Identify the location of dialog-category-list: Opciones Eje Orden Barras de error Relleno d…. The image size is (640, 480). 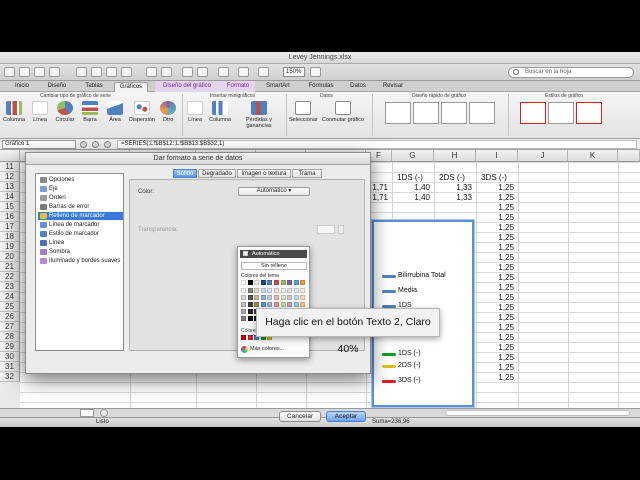
(79, 262).